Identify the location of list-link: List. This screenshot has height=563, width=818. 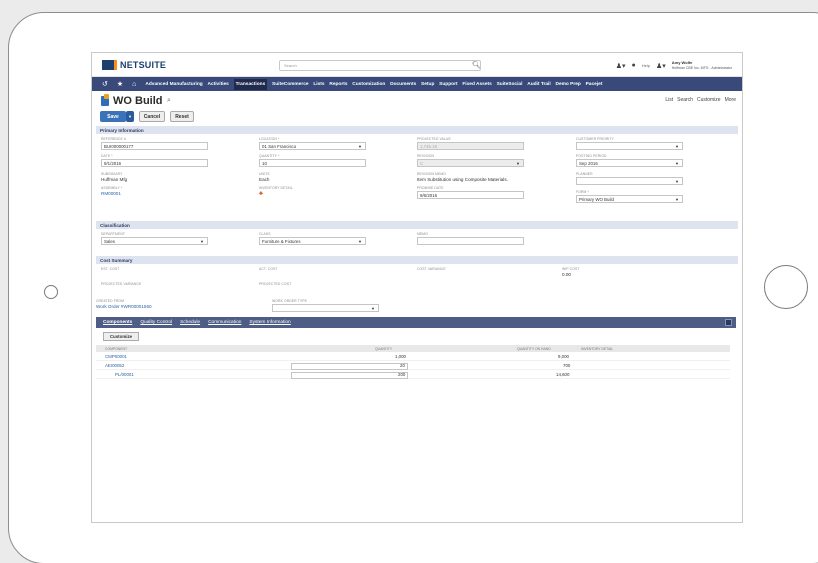
(669, 100).